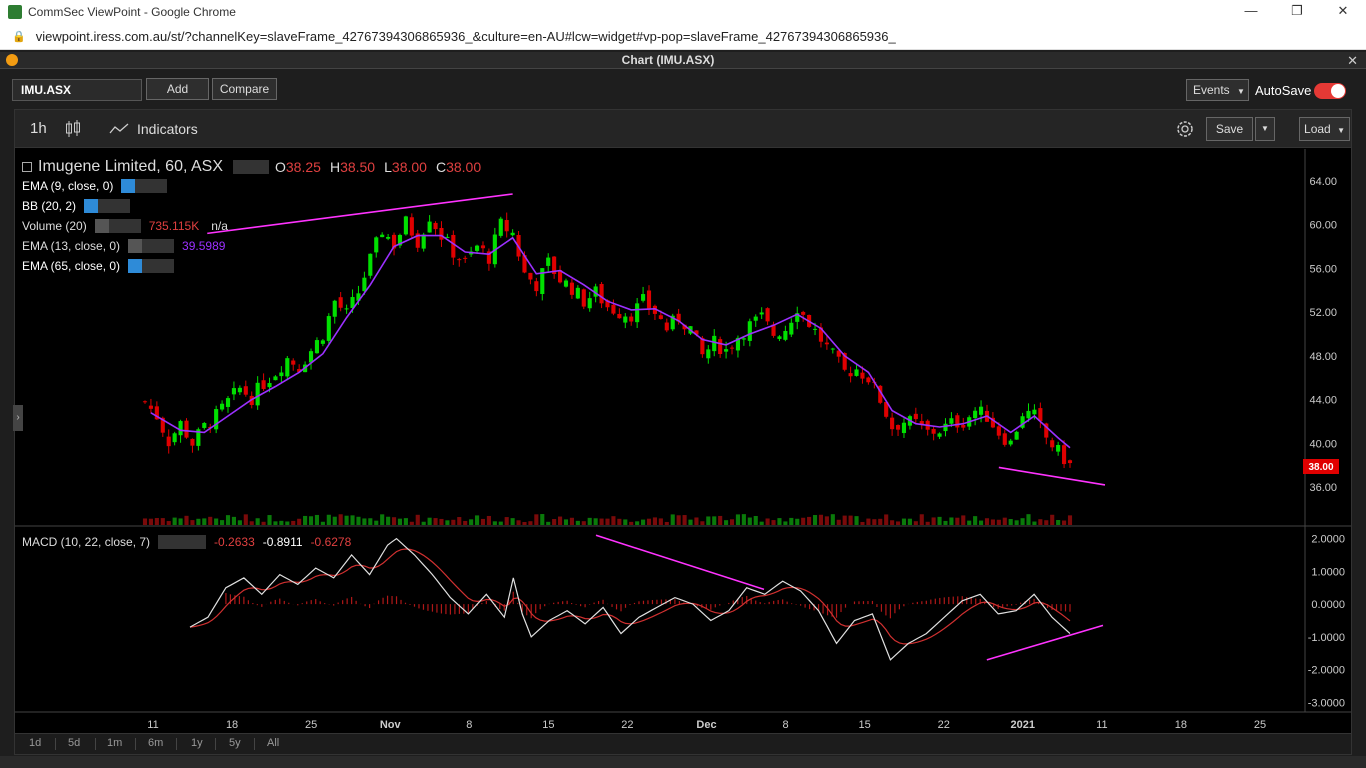 The width and height of the screenshot is (1366, 768). What do you see at coordinates (1217, 90) in the screenshot?
I see `events-dropdown: Events ▼` at bounding box center [1217, 90].